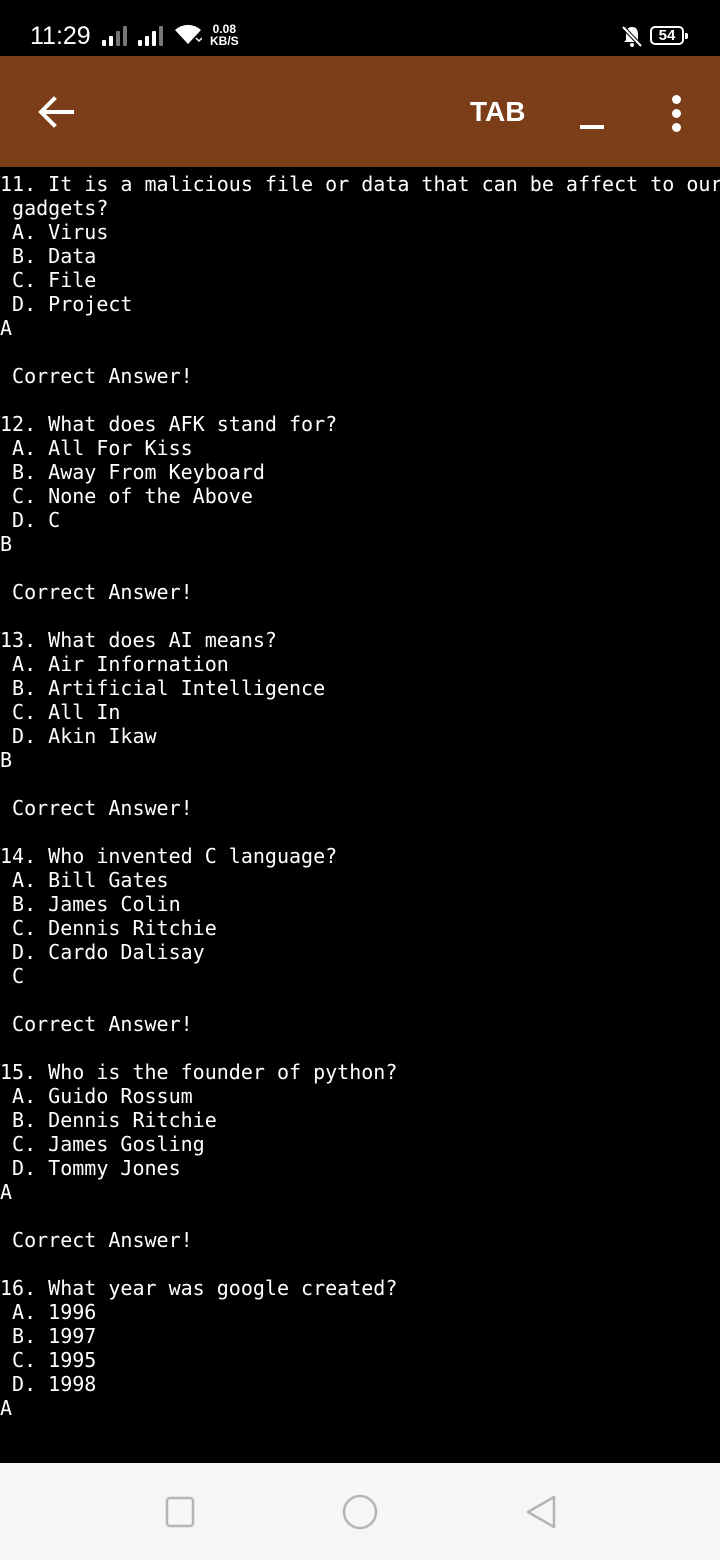  I want to click on terminal-line: B. Dennis Ritchie, so click(108, 1120).